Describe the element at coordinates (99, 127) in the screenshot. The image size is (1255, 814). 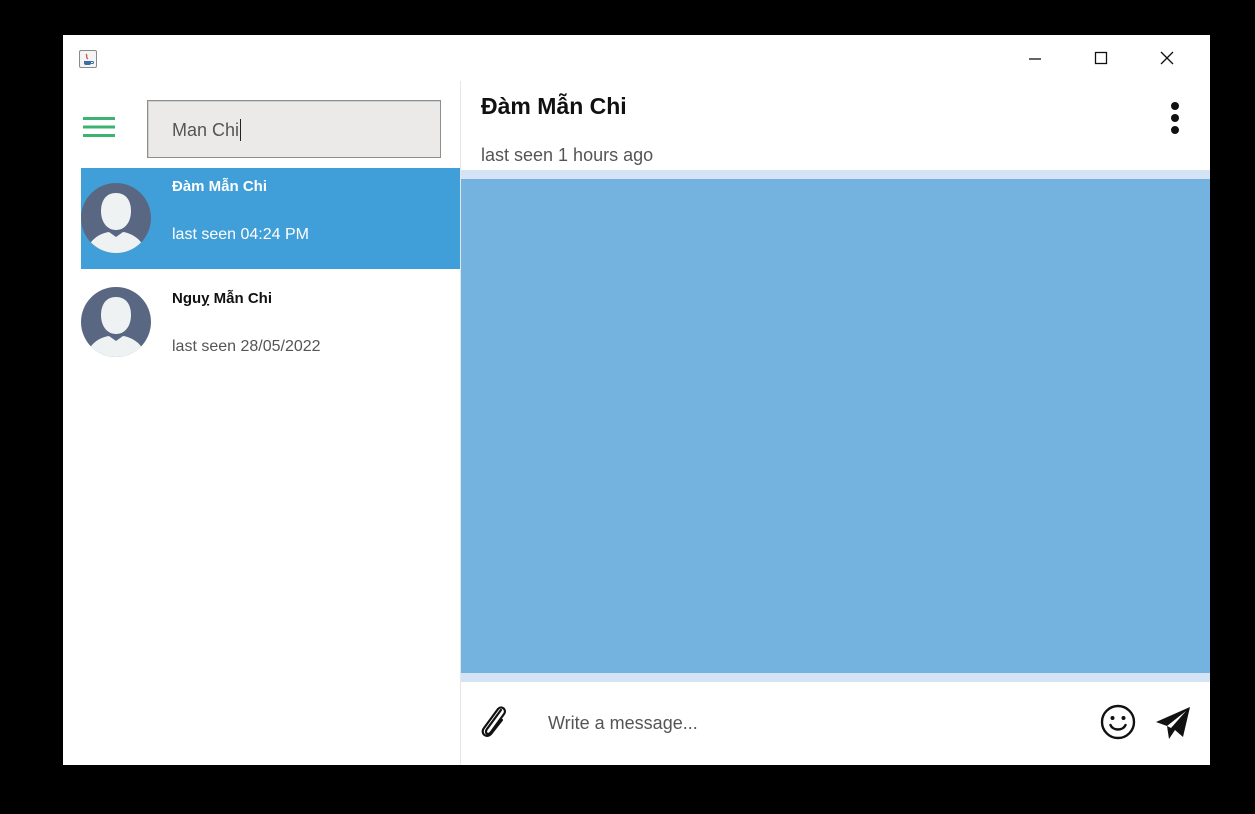
I see `hamburger-menu-icon` at that location.